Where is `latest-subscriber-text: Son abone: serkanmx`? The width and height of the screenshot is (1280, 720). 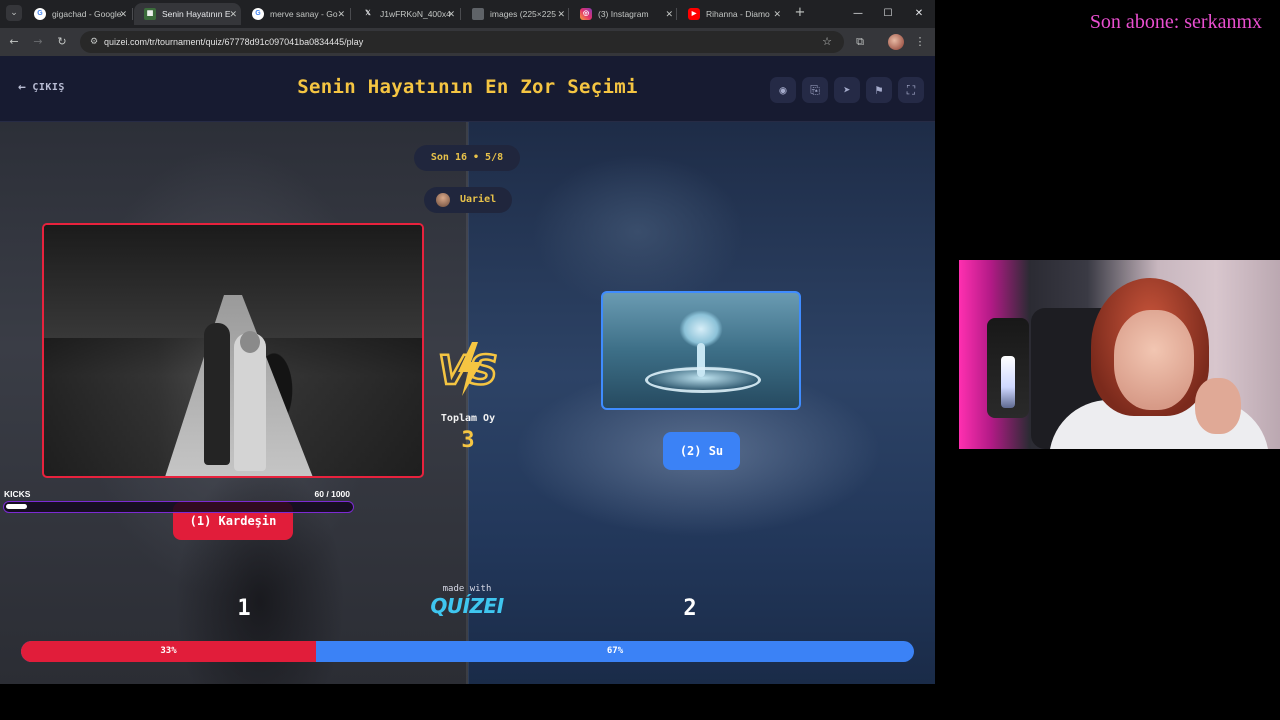
latest-subscriber-text: Son abone: serkanmx is located at coordinates (1175, 22).